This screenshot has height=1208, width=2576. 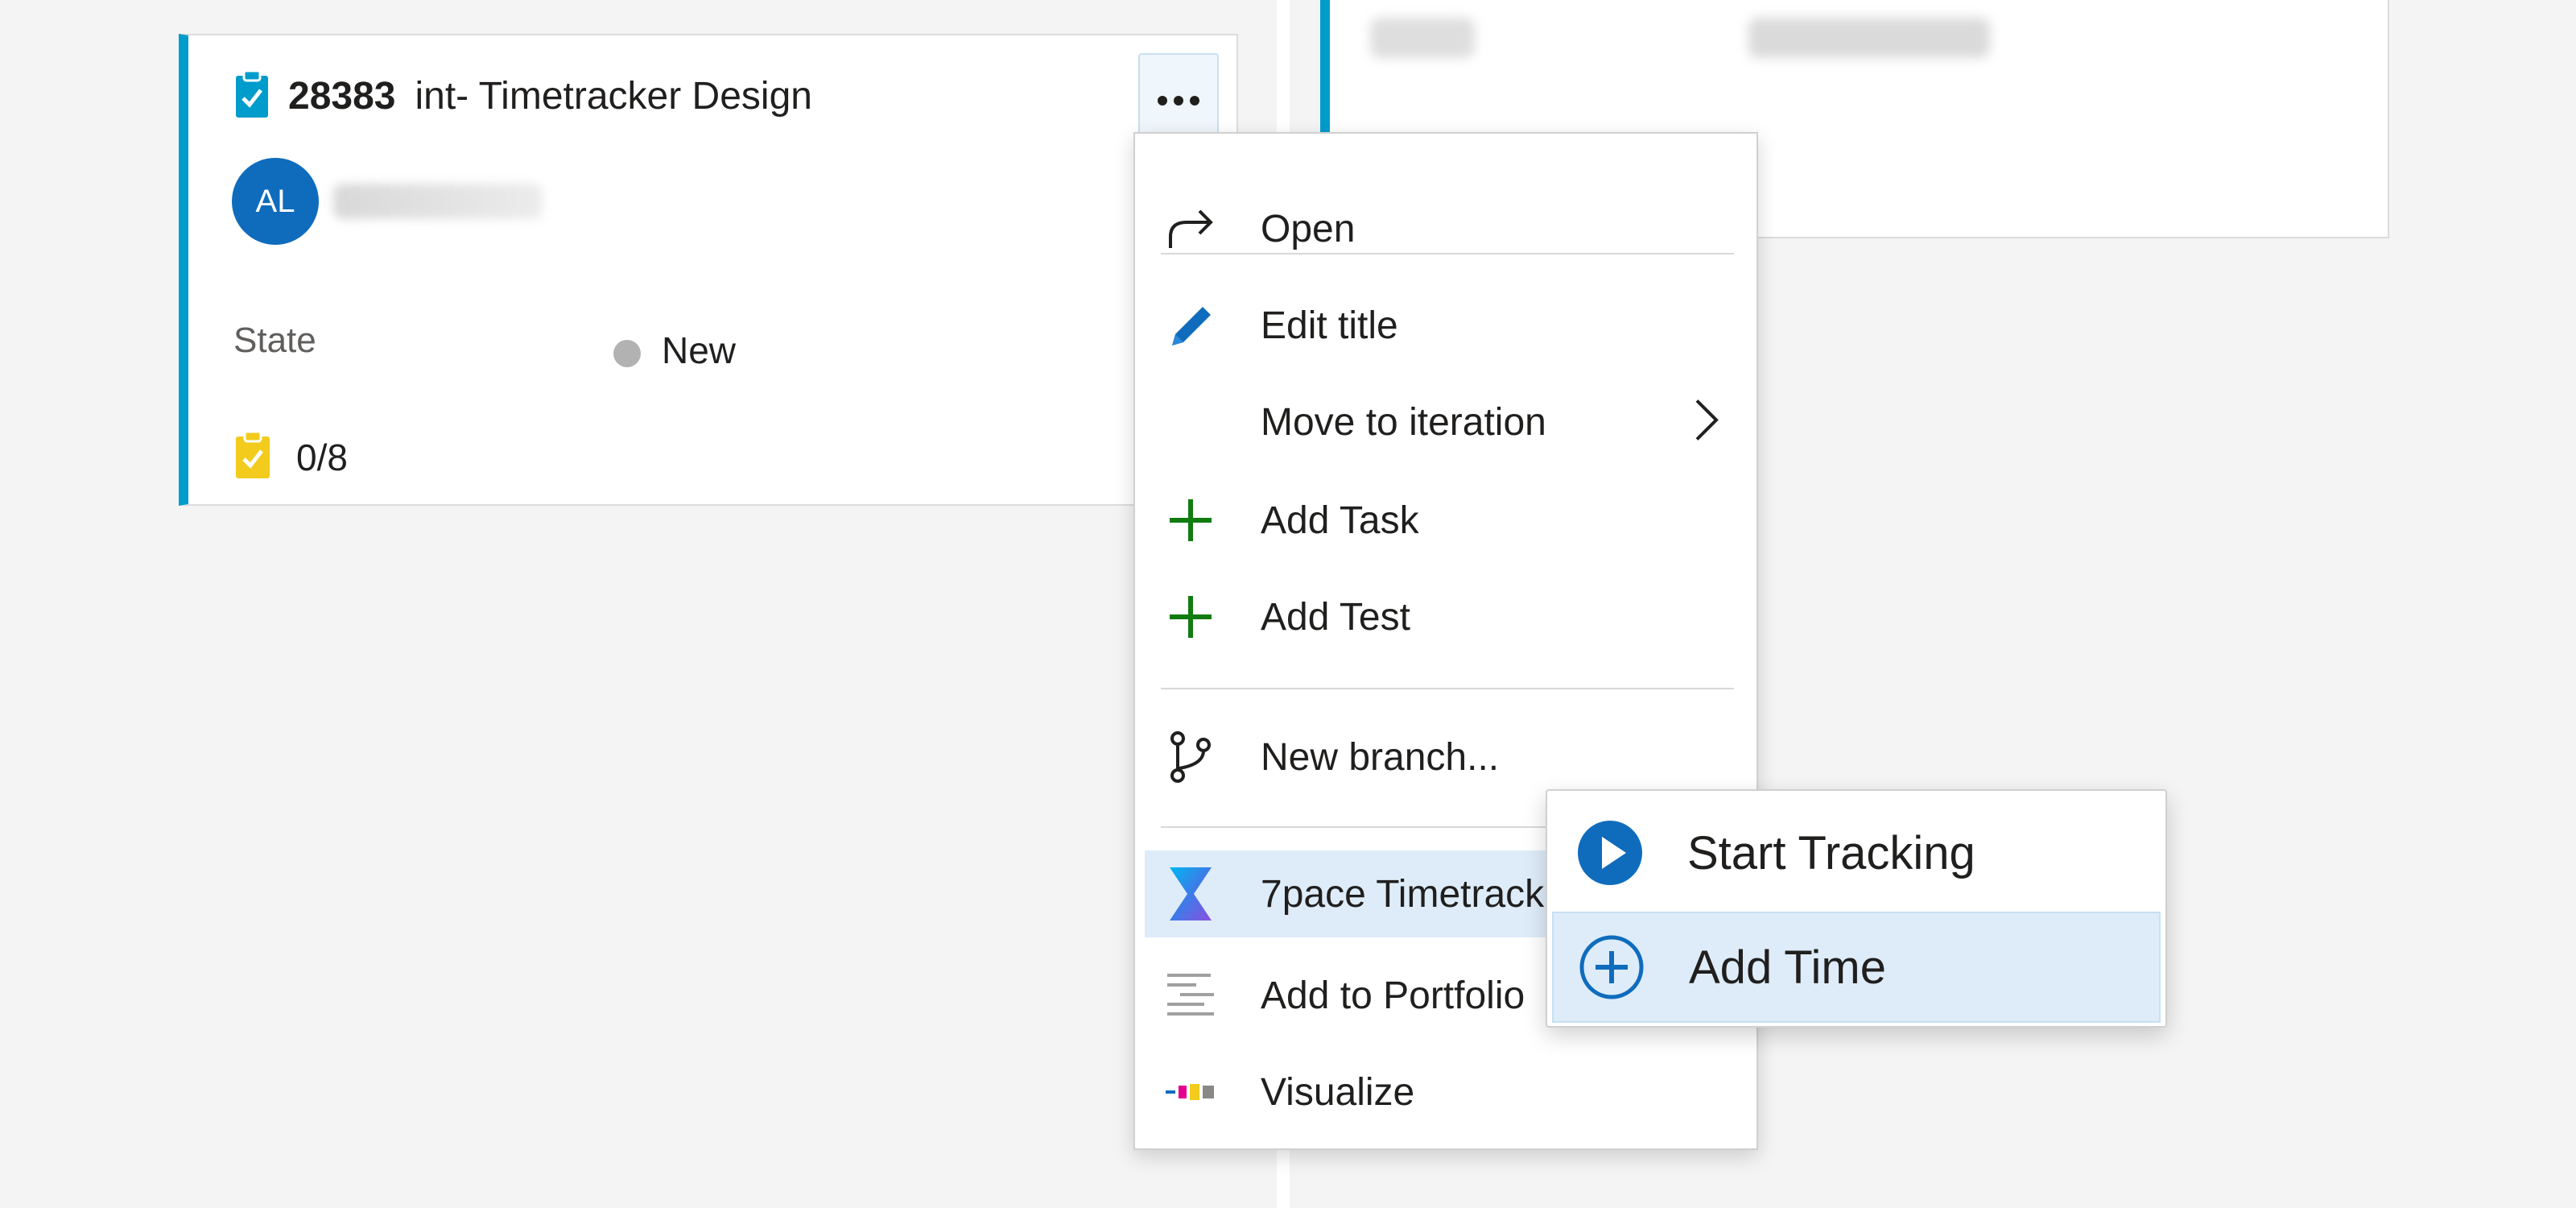 What do you see at coordinates (1190, 1092) in the screenshot?
I see `visualize-icon` at bounding box center [1190, 1092].